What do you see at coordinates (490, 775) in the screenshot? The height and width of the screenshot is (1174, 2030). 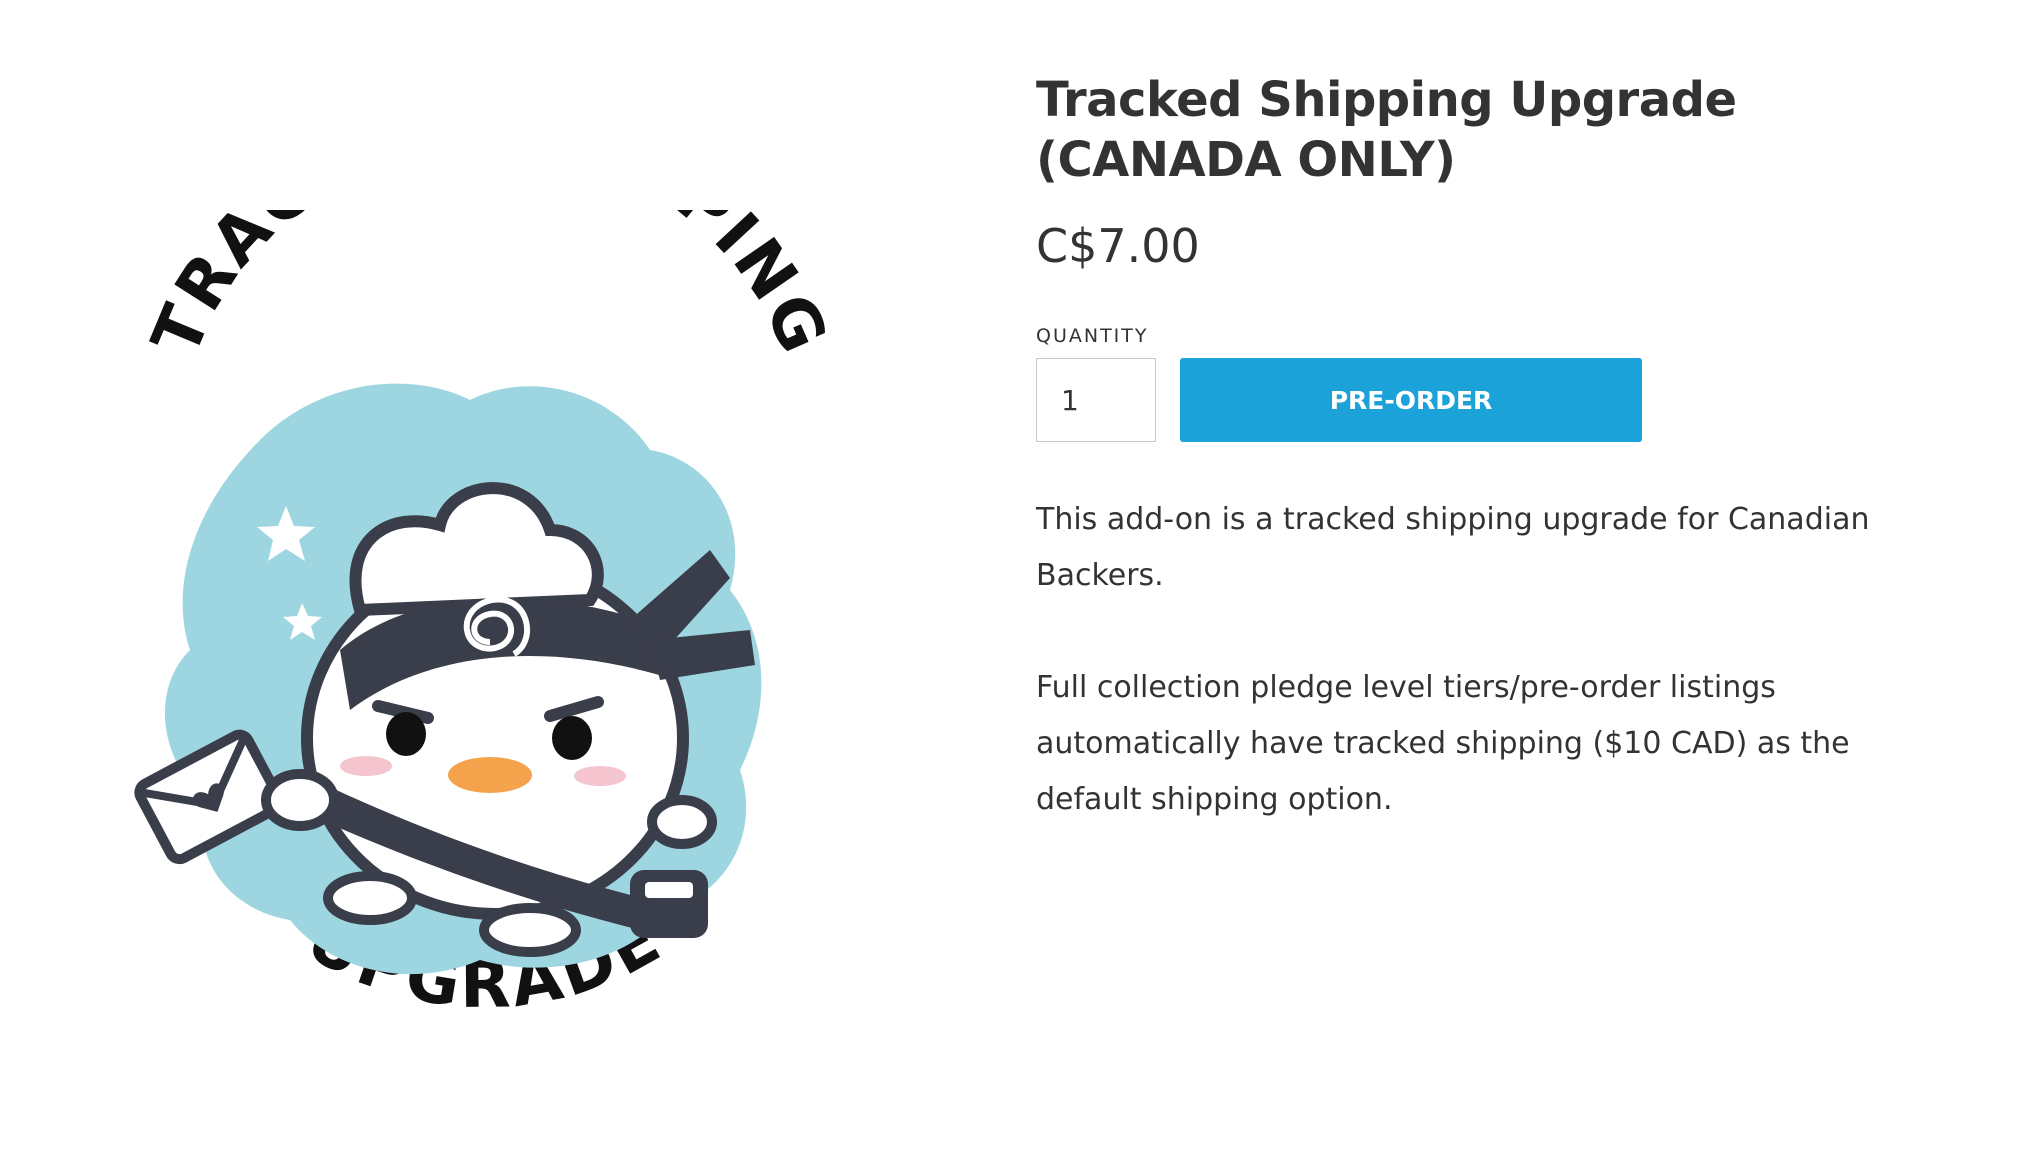 I see `beak` at bounding box center [490, 775].